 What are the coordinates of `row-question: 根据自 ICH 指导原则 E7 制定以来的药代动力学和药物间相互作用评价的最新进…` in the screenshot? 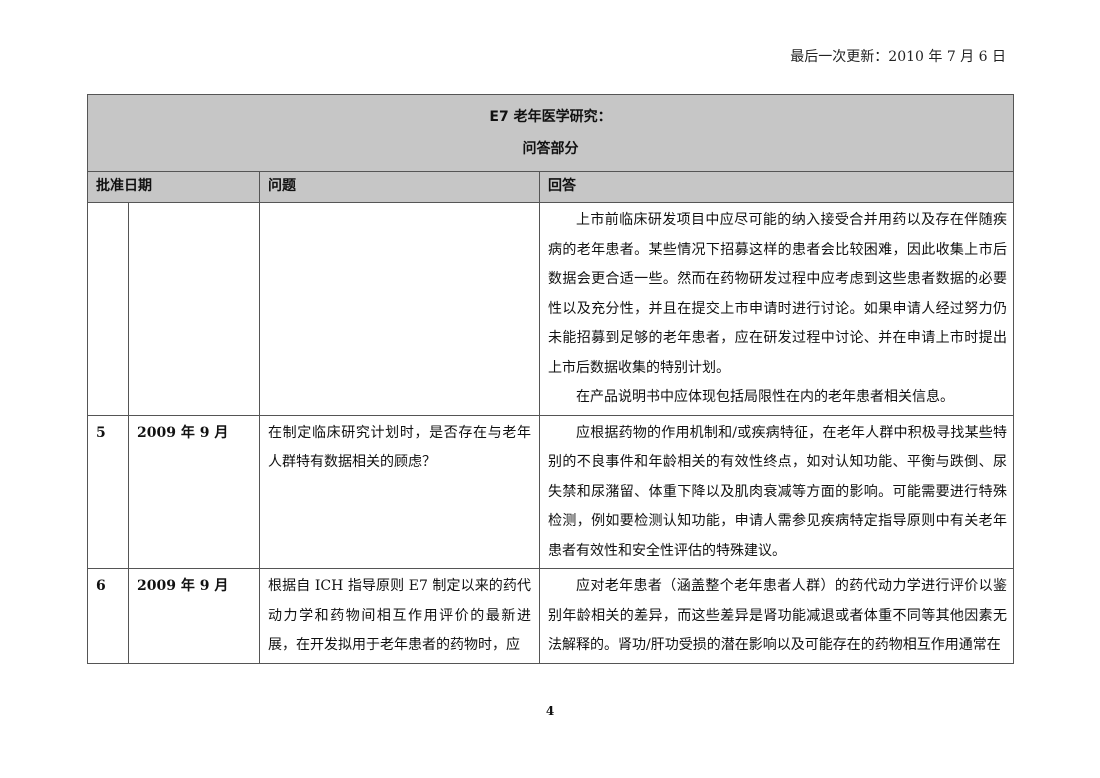 It's located at (399, 616).